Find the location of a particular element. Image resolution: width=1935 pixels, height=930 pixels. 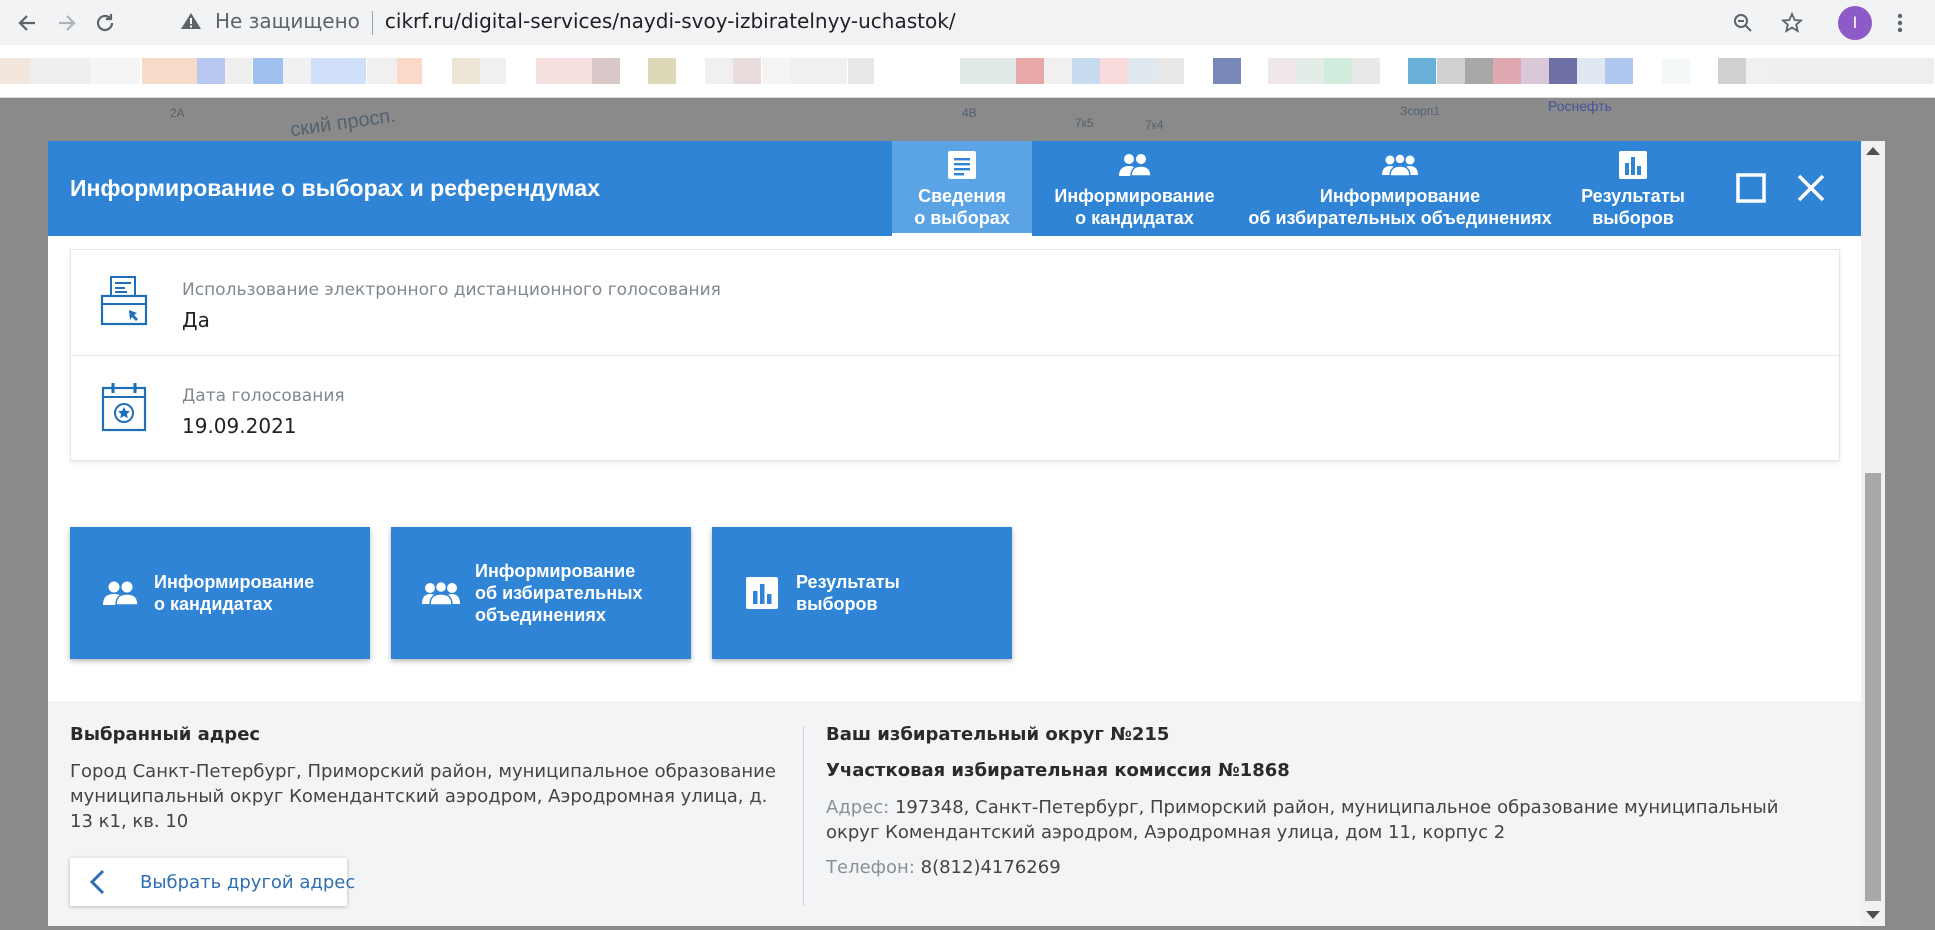

info-value: Да is located at coordinates (196, 320).